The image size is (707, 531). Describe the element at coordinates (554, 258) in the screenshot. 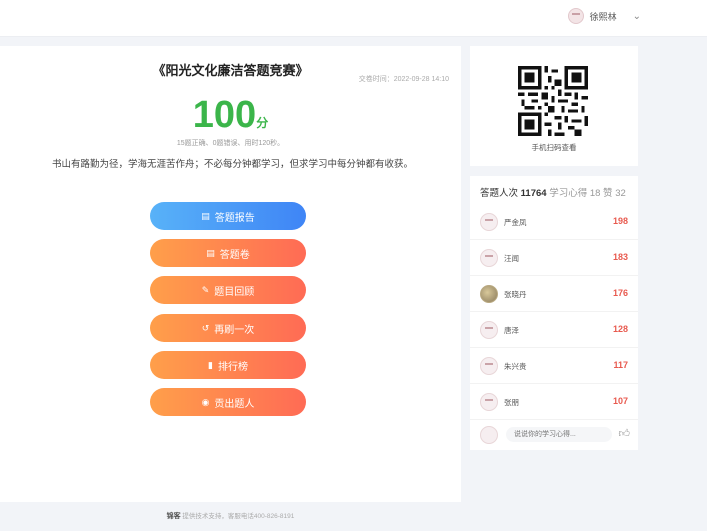

I see `list-item: 汪闻 183` at that location.